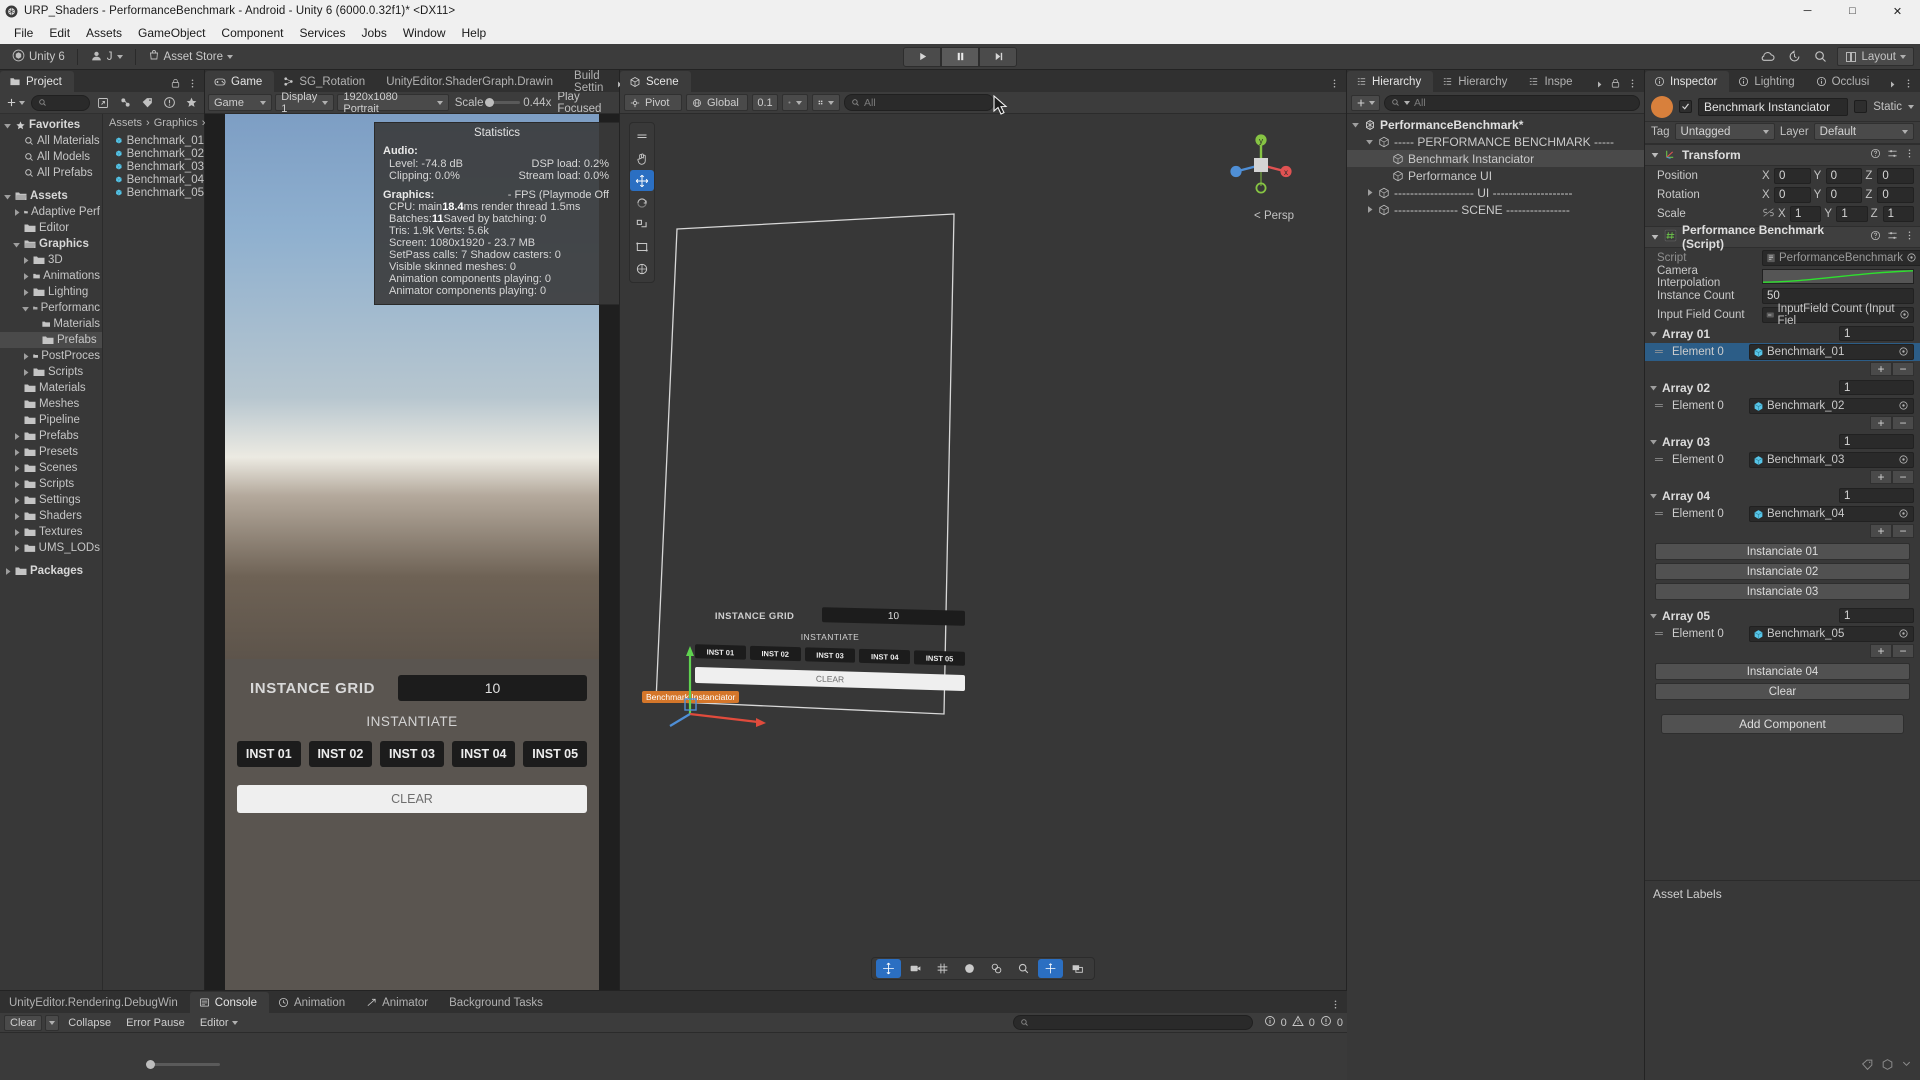 Image resolution: width=1920 pixels, height=1080 pixels. I want to click on project-tree-item: Animations, so click(51, 276).